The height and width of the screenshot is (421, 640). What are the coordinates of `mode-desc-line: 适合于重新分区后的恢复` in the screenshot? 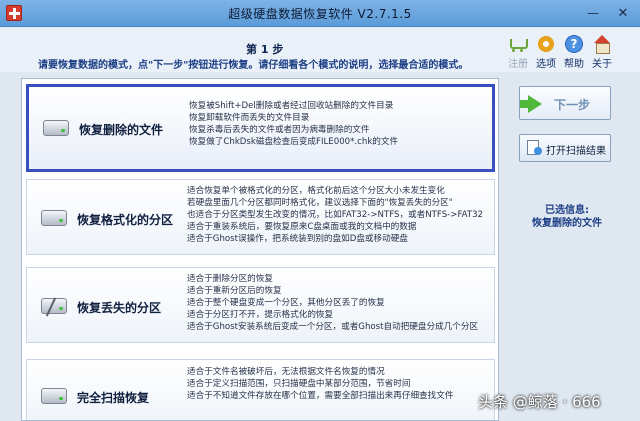 It's located at (234, 291).